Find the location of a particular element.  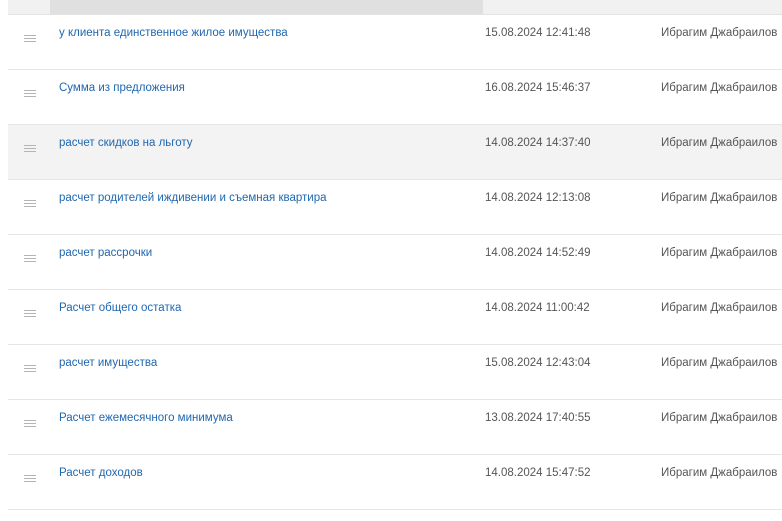

header-name-column is located at coordinates (266, 7).